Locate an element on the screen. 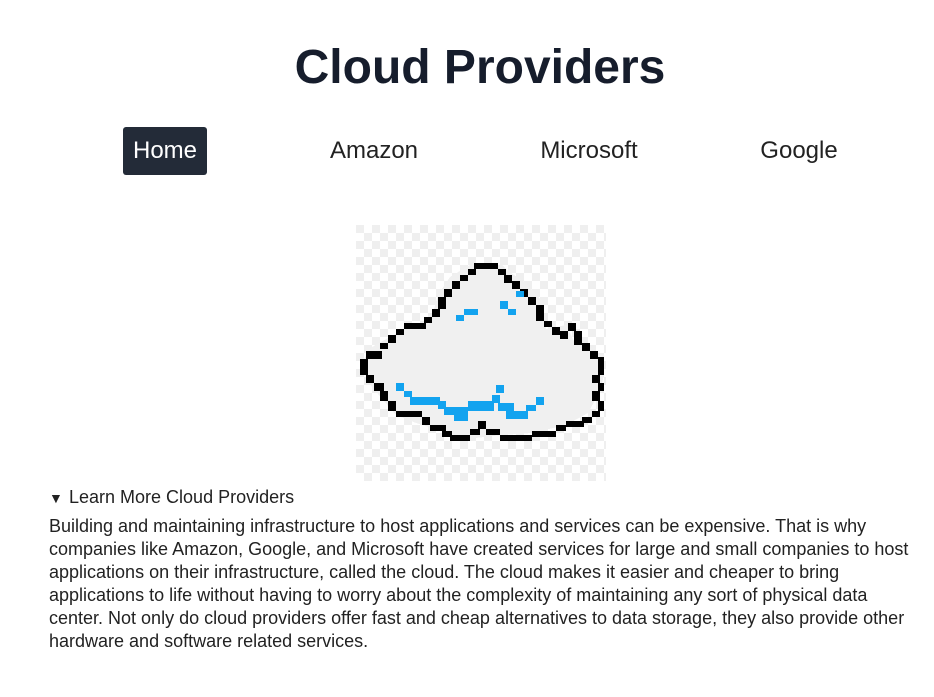  learn-more-summary: ▼ Learn More Cloud Providers is located at coordinates (484, 497).